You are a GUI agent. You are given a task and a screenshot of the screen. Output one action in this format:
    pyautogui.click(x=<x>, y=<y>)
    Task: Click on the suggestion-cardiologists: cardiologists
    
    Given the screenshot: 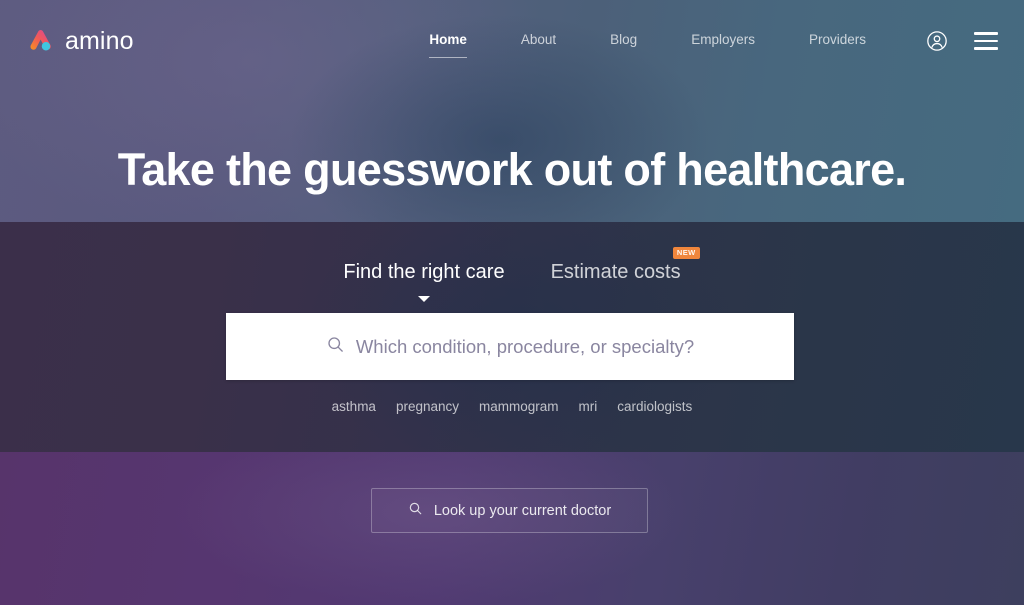 What is the action you would take?
    pyautogui.click(x=654, y=406)
    